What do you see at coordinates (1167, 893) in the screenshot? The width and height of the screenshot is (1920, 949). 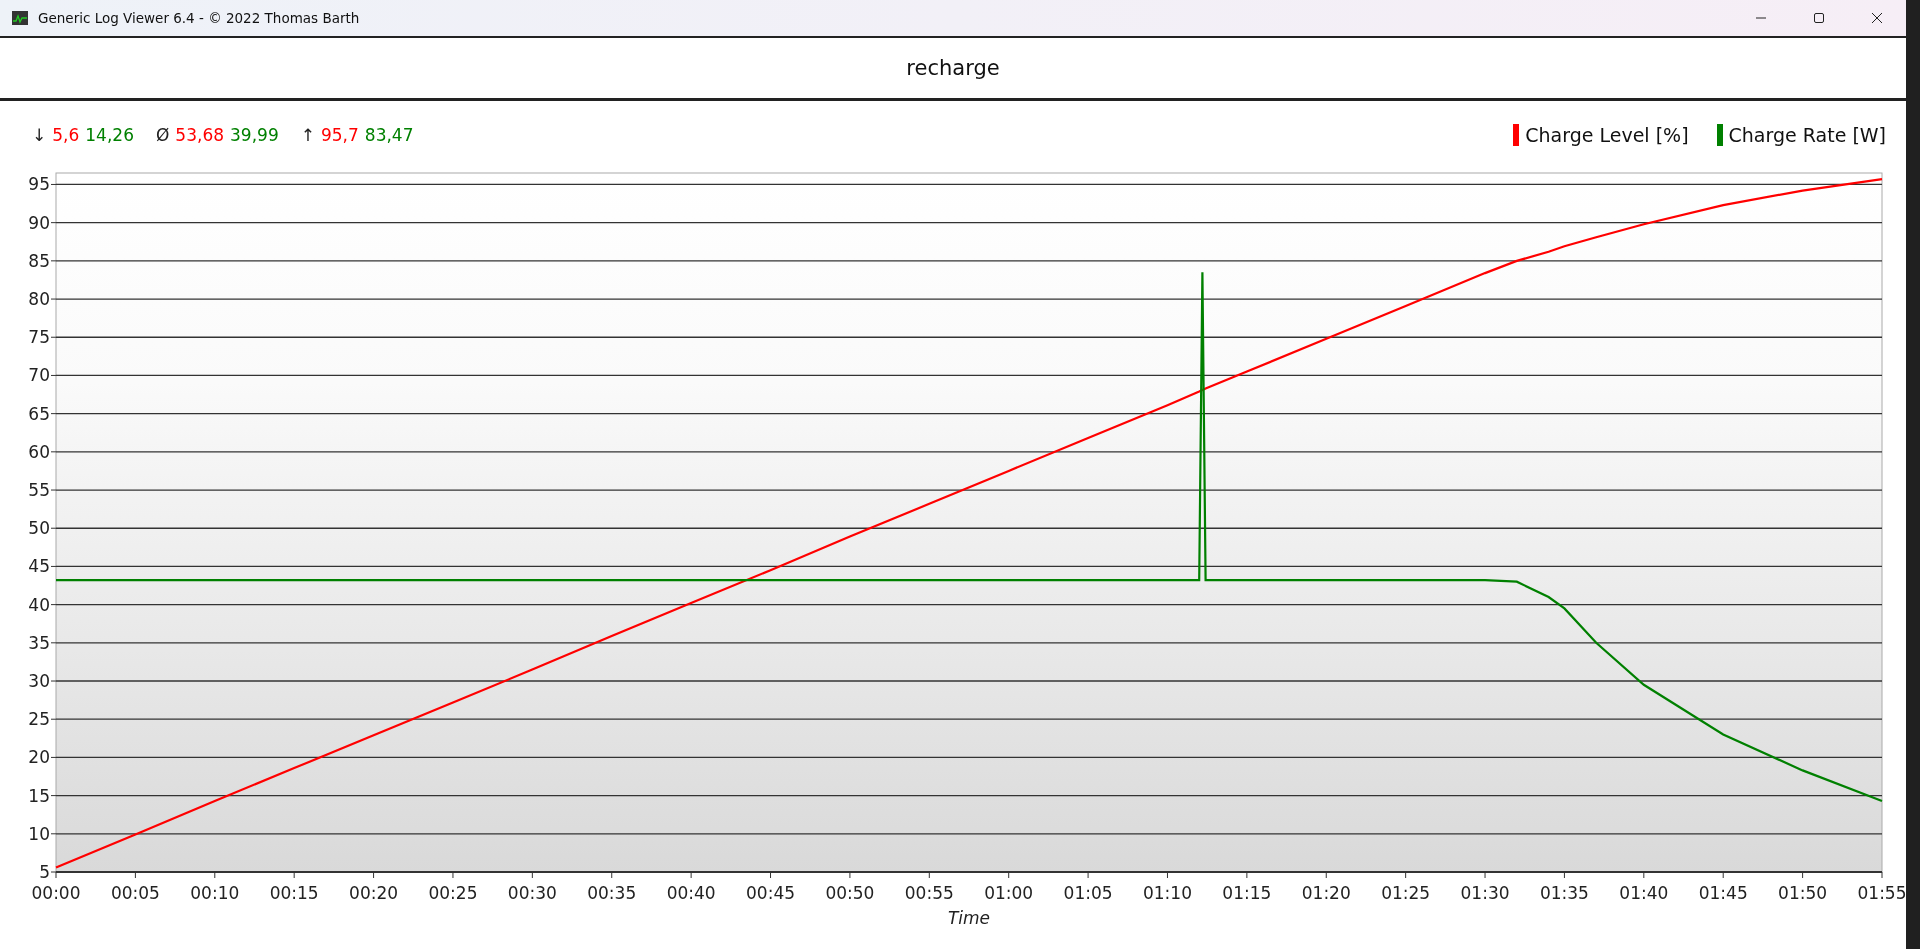 I see `x-tick-label: 01:10` at bounding box center [1167, 893].